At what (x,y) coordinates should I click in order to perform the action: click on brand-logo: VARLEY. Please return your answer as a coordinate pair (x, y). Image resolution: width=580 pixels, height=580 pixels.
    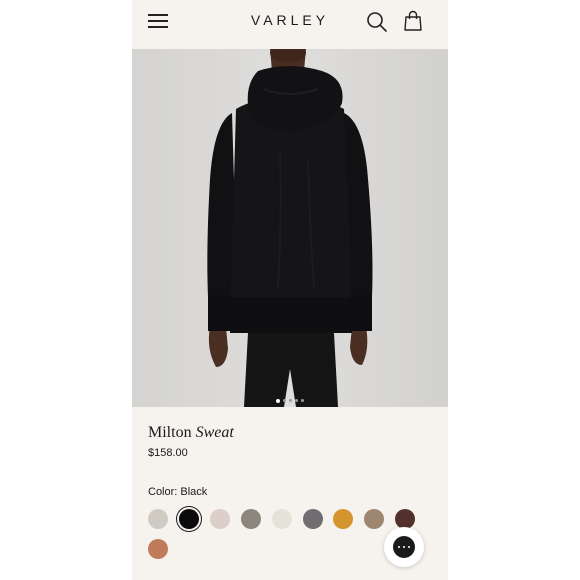
    Looking at the image, I should click on (290, 20).